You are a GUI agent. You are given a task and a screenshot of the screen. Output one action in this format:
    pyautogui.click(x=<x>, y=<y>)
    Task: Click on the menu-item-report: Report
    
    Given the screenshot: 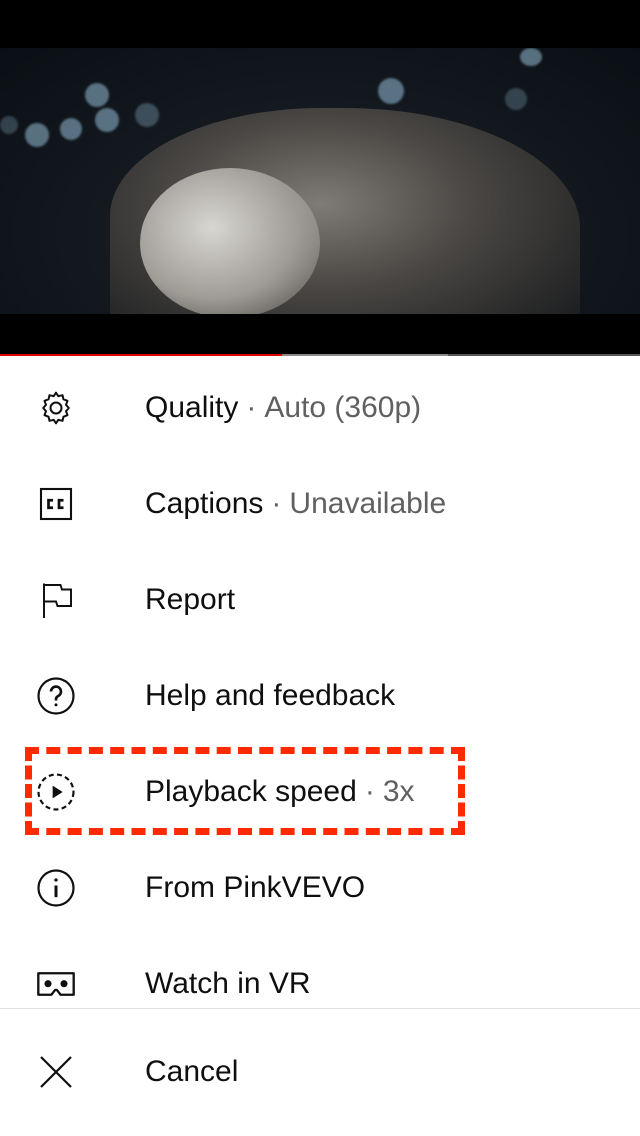 What is the action you would take?
    pyautogui.click(x=320, y=600)
    